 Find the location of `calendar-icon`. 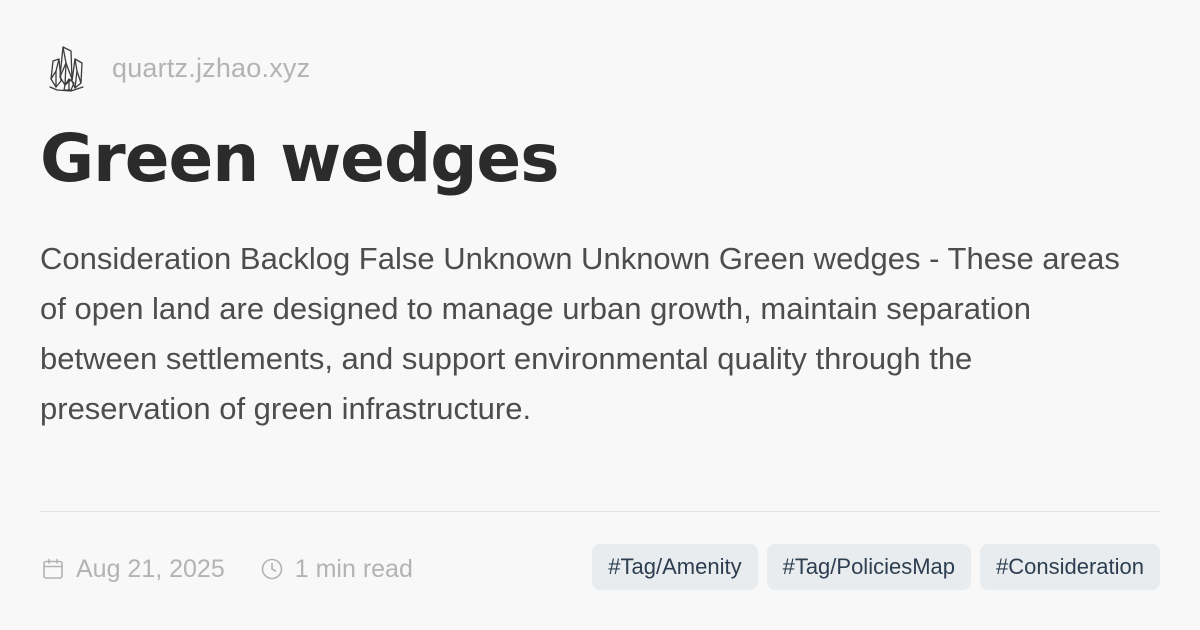

calendar-icon is located at coordinates (53, 569).